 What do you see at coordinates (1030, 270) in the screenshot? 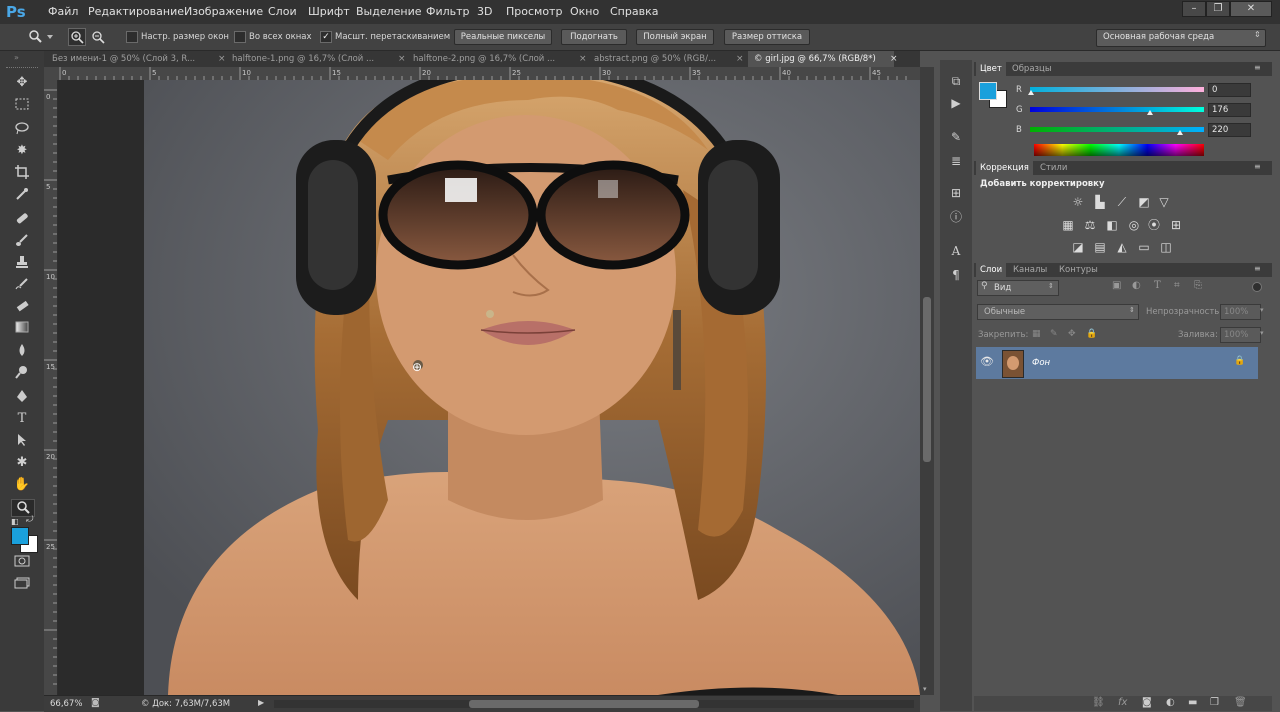
I see `tab-channels: Каналы` at bounding box center [1030, 270].